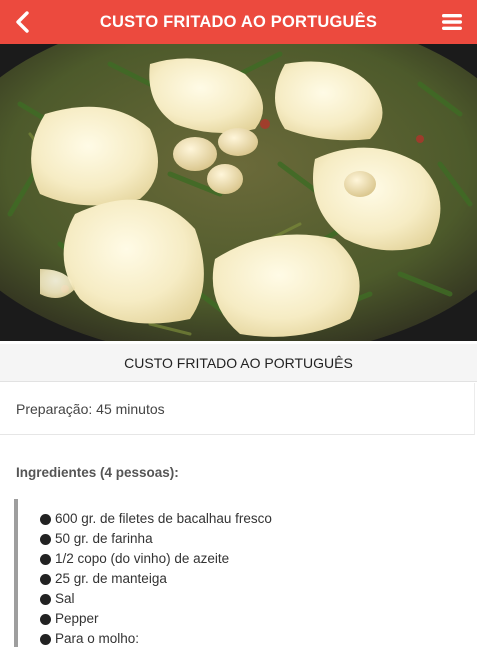 Image resolution: width=477 pixels, height=647 pixels. What do you see at coordinates (163, 518) in the screenshot?
I see `ingredient-text: 600 gr. de filetes de bacalhau fresco` at bounding box center [163, 518].